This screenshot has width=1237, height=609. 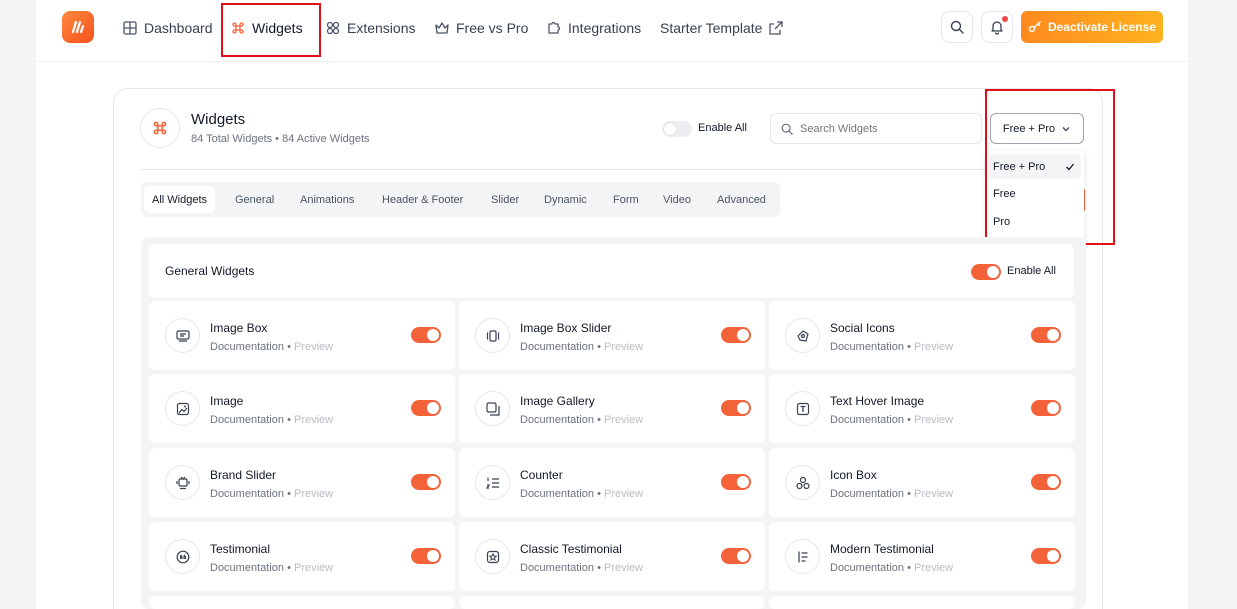 What do you see at coordinates (677, 199) in the screenshot?
I see `tab-video: Video` at bounding box center [677, 199].